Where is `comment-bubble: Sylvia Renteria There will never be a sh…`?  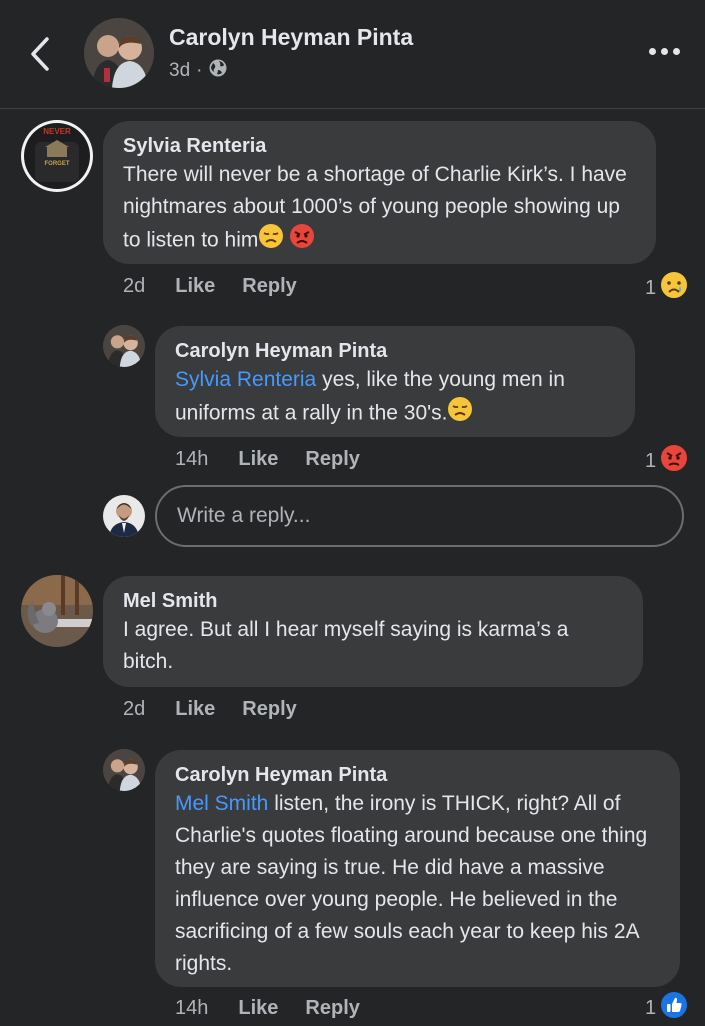 comment-bubble: Sylvia Renteria There will never be a sh… is located at coordinates (379, 192).